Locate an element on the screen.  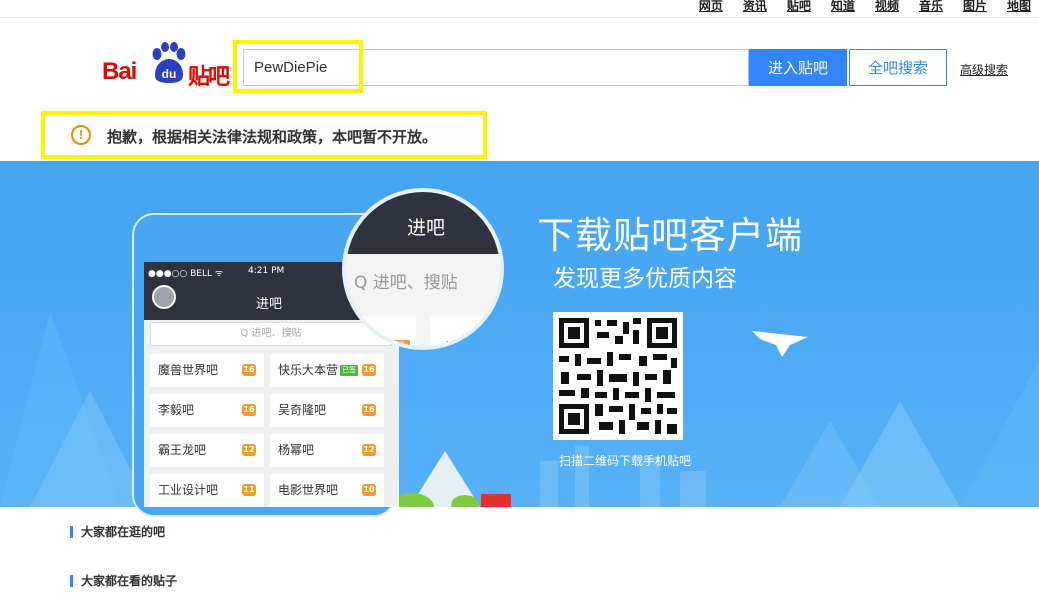
notice-message: 抱歉，根据相关法律法规和政策，本吧暂不开放。 is located at coordinates (272, 137).